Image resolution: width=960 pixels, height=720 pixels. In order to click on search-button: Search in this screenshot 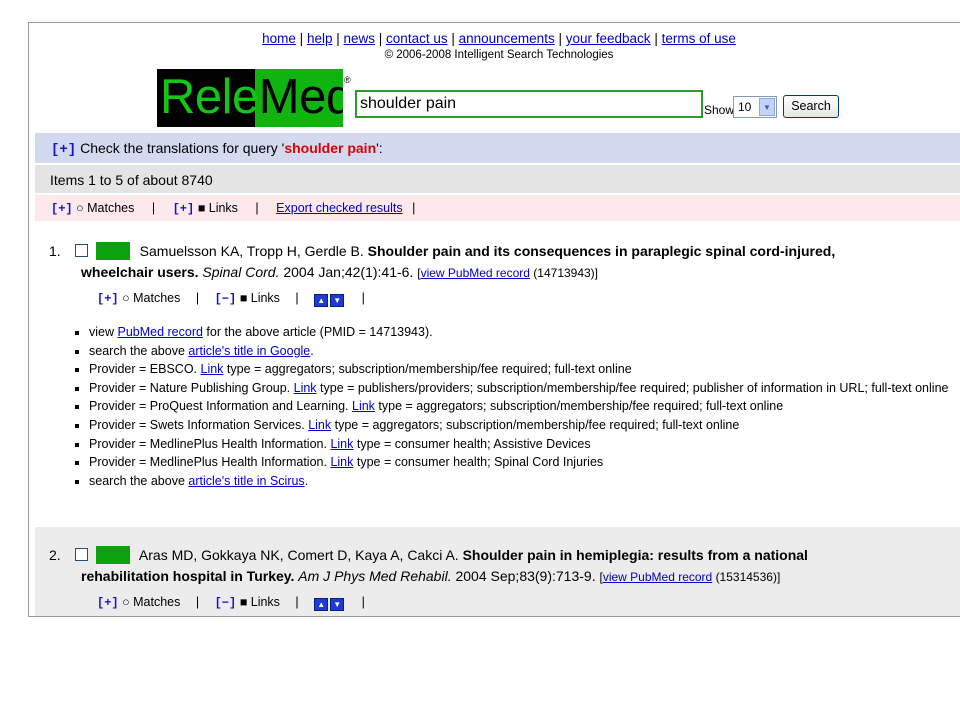, I will do `click(811, 106)`.